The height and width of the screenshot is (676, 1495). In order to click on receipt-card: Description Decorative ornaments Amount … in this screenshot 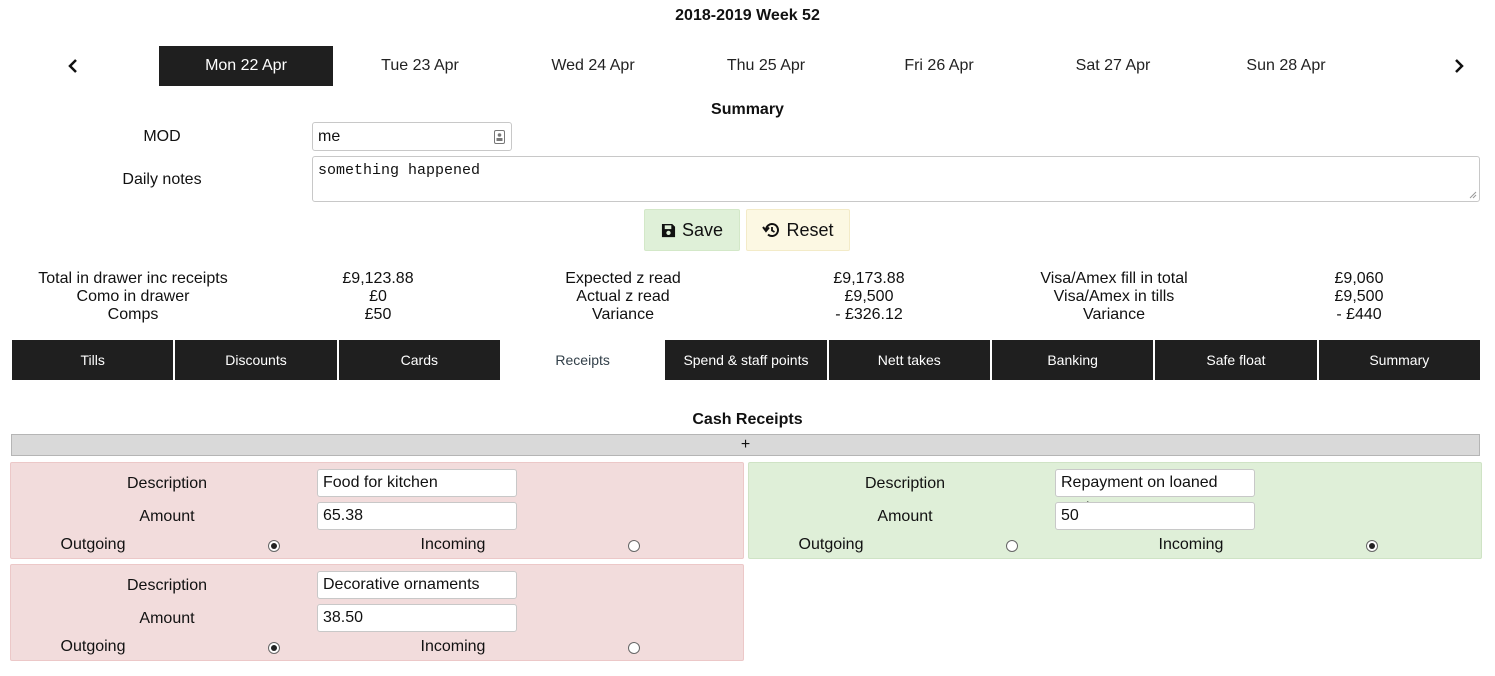, I will do `click(377, 612)`.